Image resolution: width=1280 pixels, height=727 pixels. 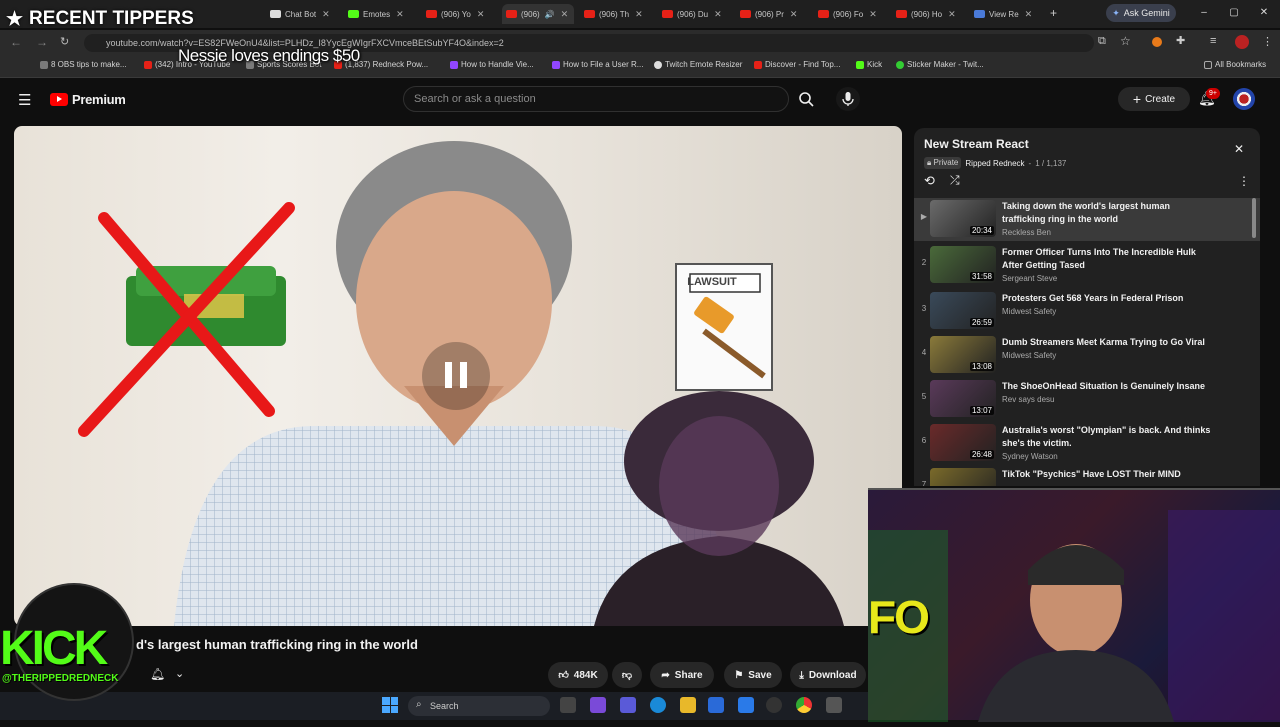 I want to click on menu-icon: ⋮, so click(x=1267, y=41).